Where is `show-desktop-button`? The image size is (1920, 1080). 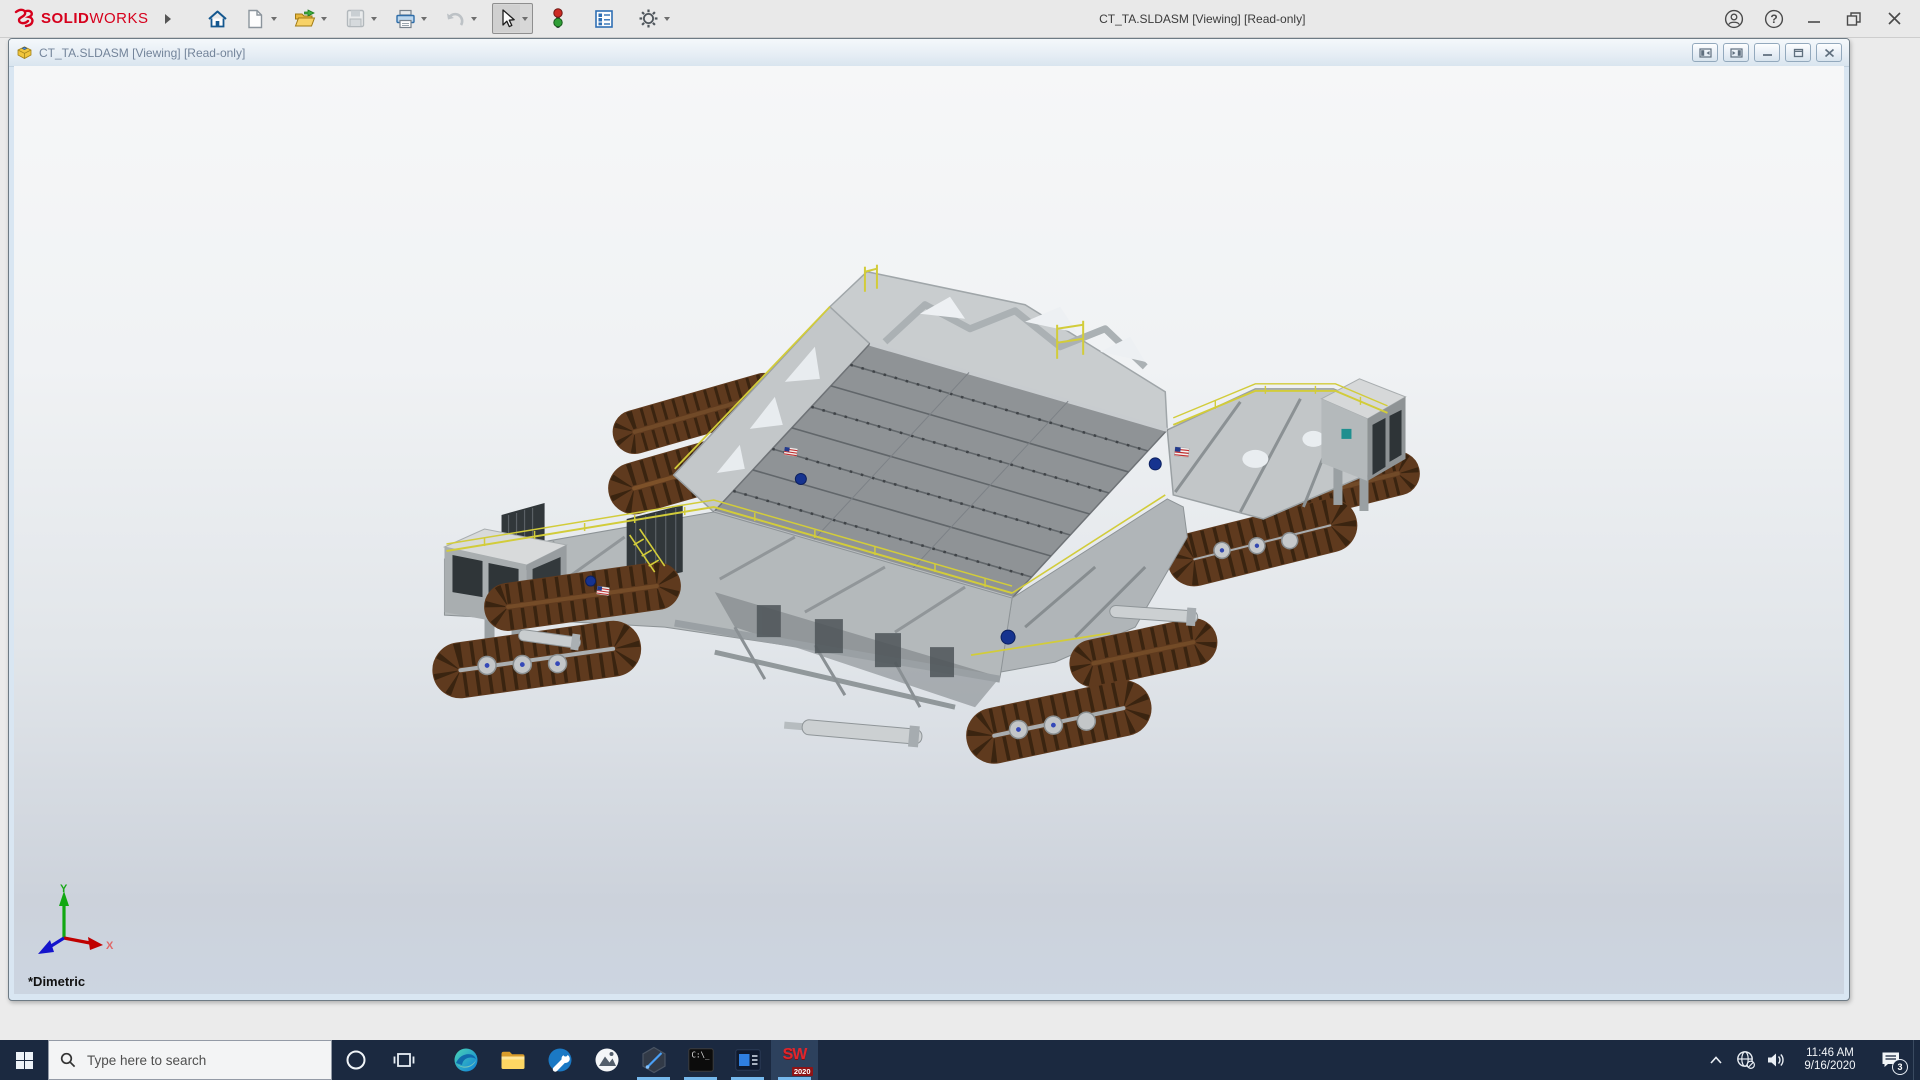
show-desktop-button is located at coordinates (1916, 1060).